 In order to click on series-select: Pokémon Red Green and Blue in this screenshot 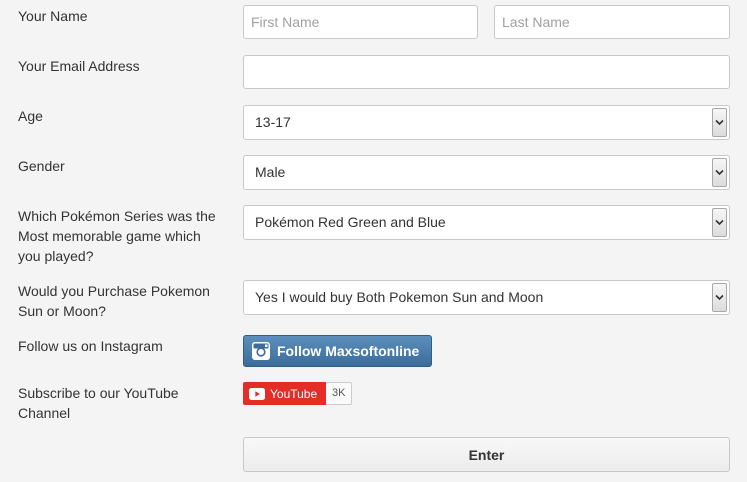, I will do `click(486, 222)`.